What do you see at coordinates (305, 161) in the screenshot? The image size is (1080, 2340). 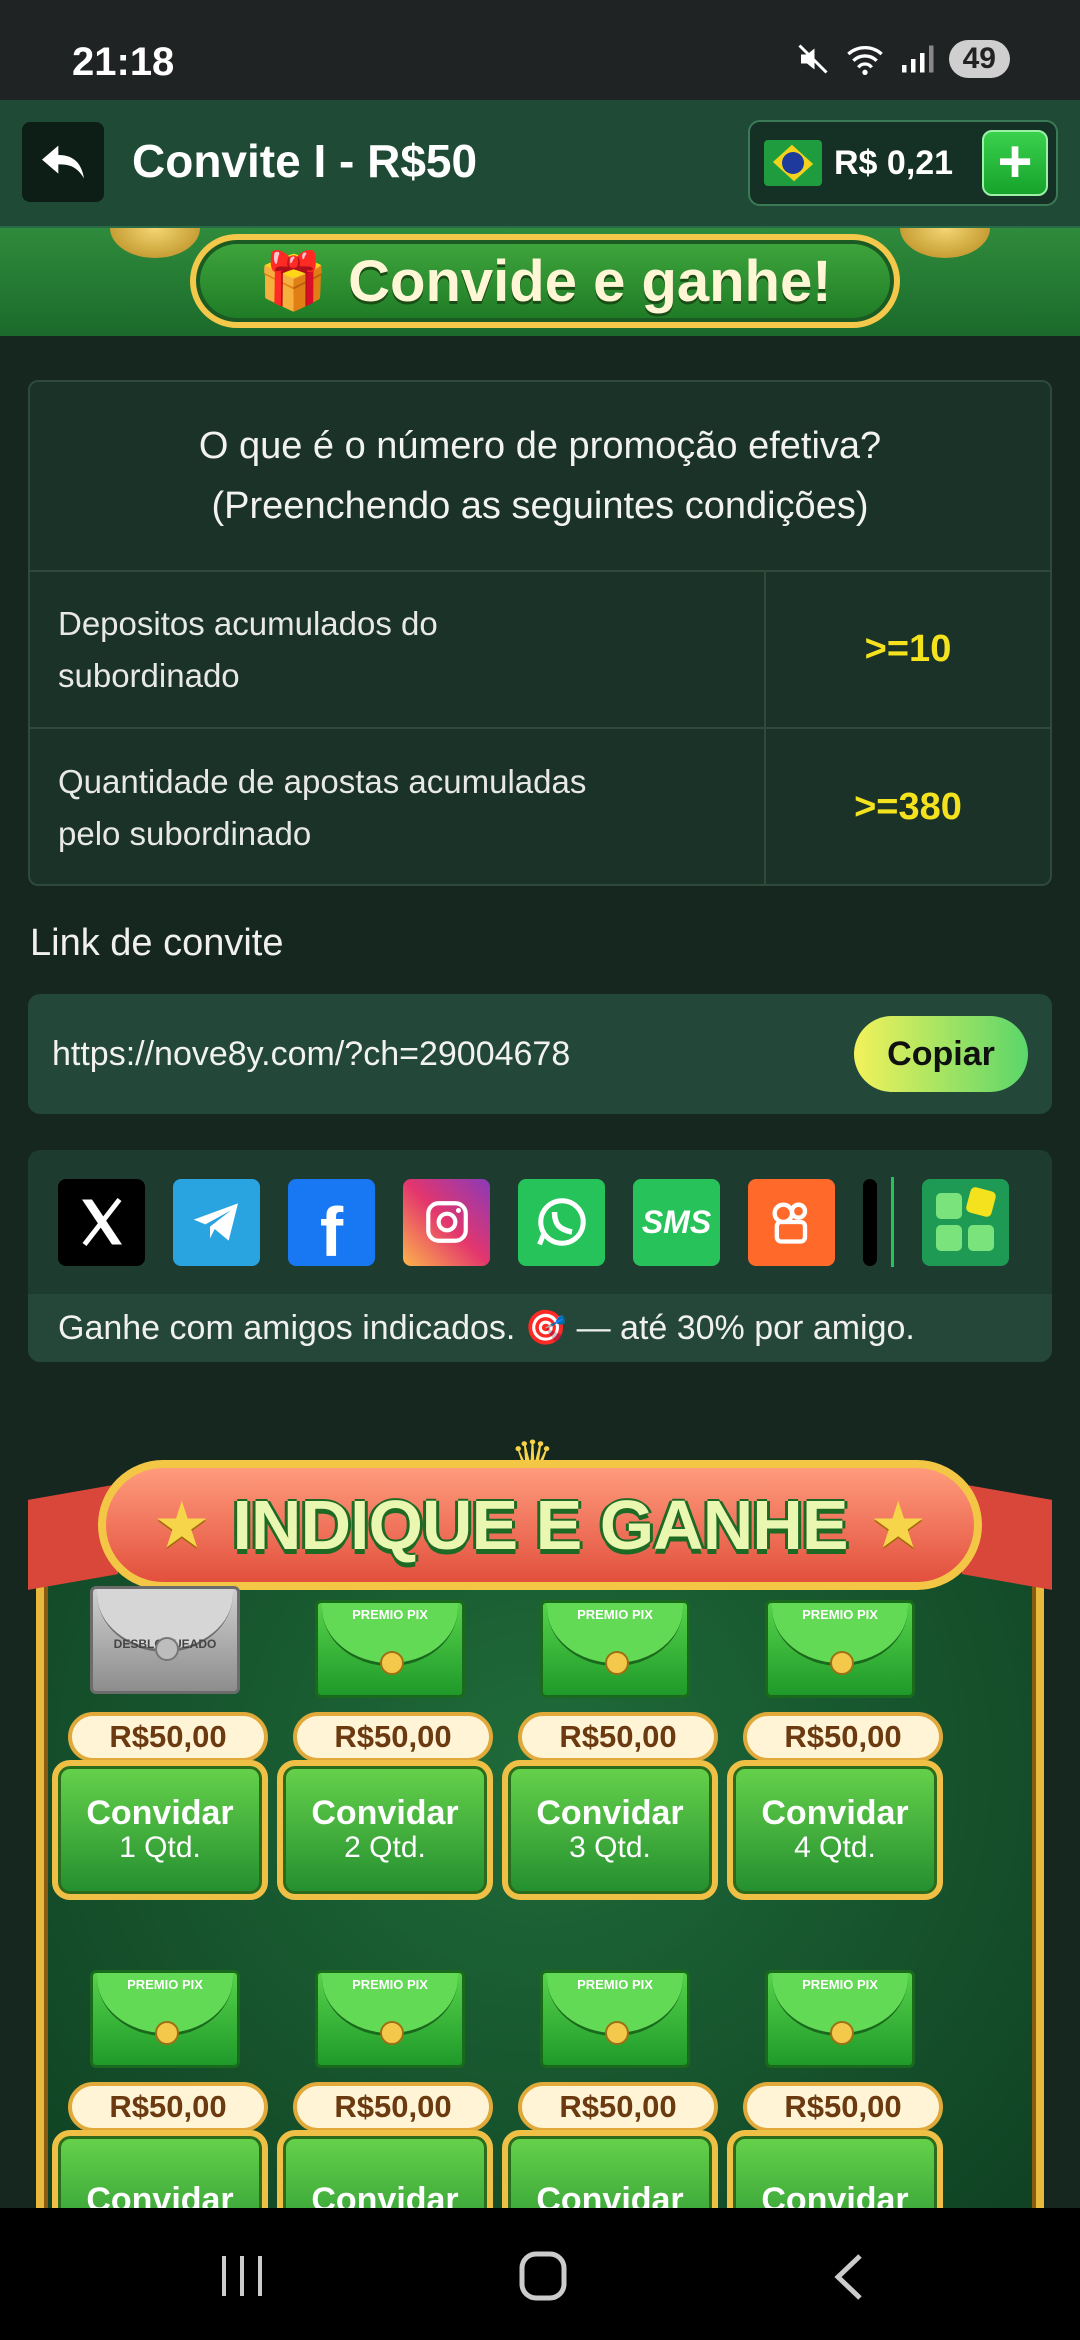 I see `page-title: Convite I - R$50` at bounding box center [305, 161].